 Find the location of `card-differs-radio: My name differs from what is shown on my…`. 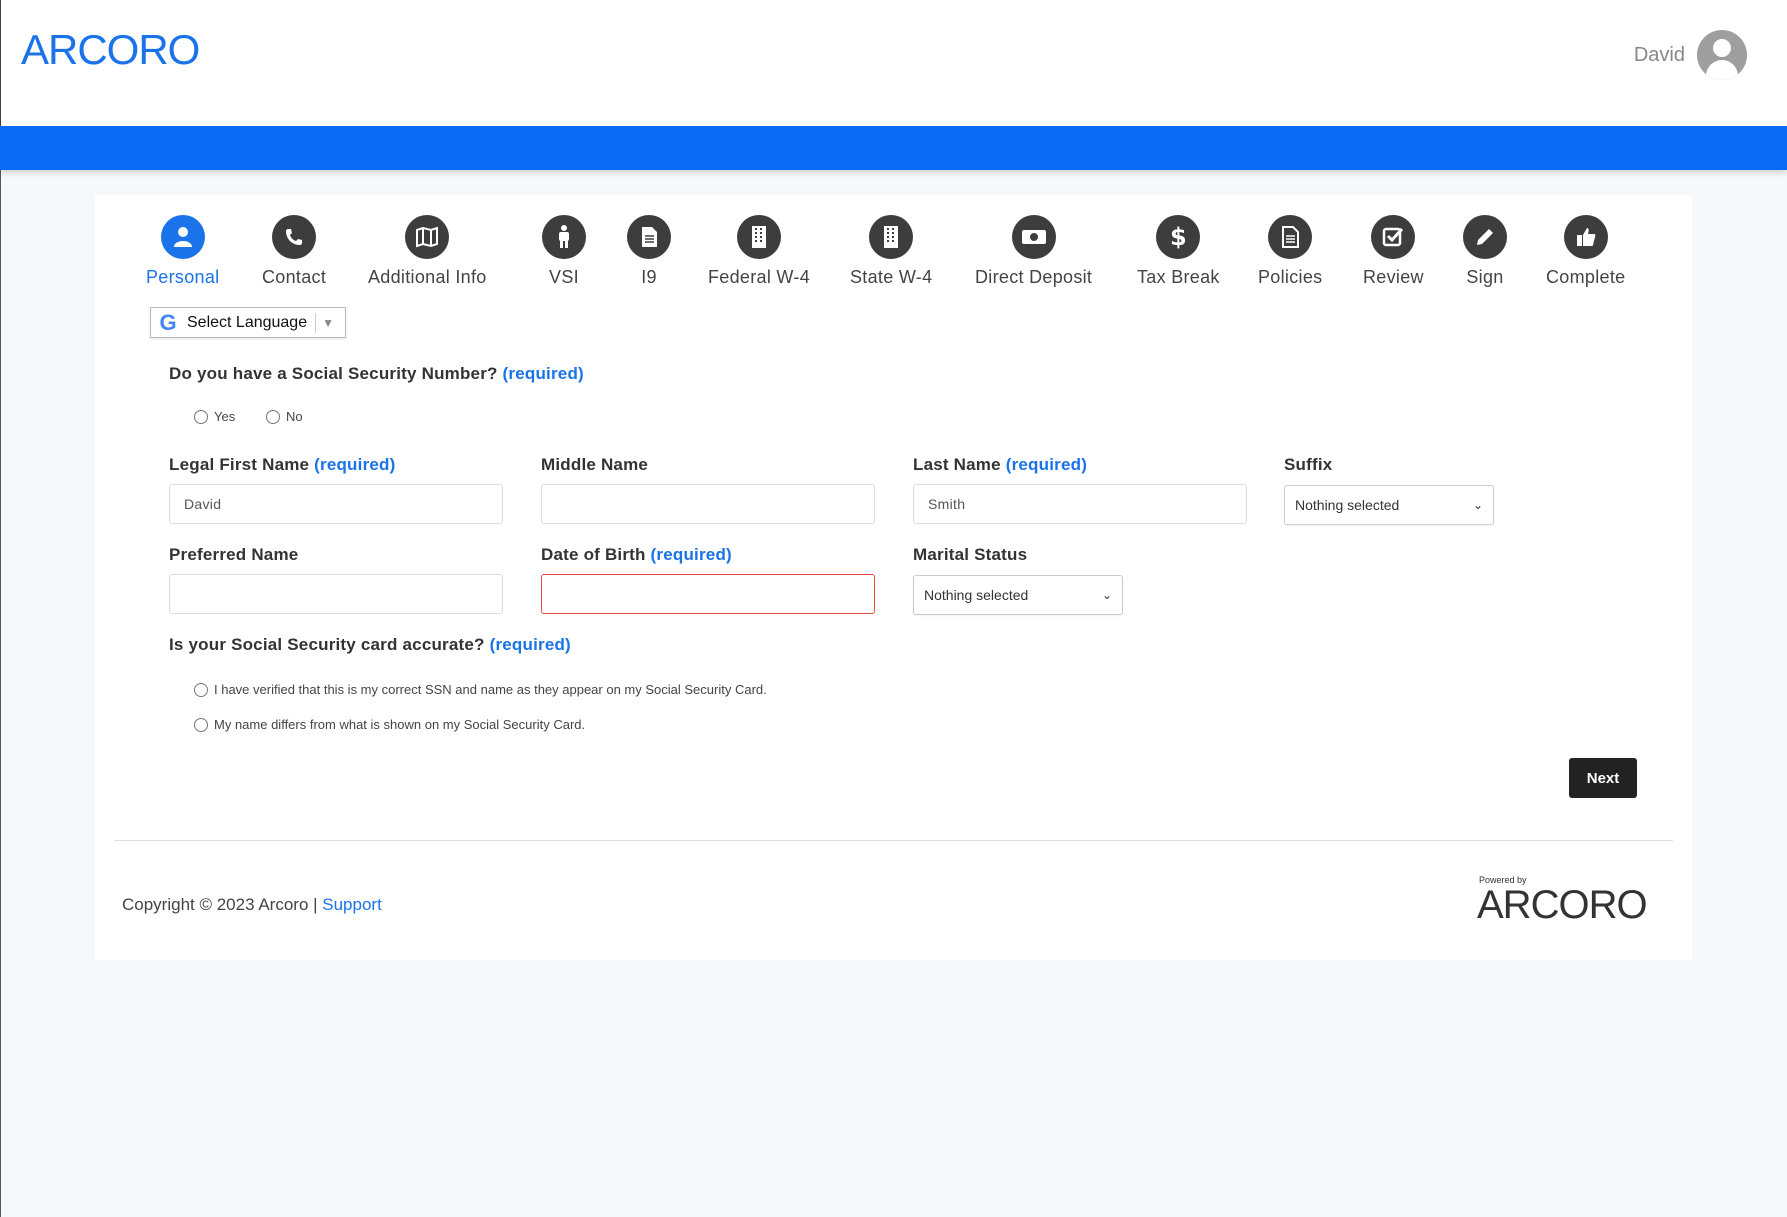

card-differs-radio: My name differs from what is shown on my… is located at coordinates (389, 724).